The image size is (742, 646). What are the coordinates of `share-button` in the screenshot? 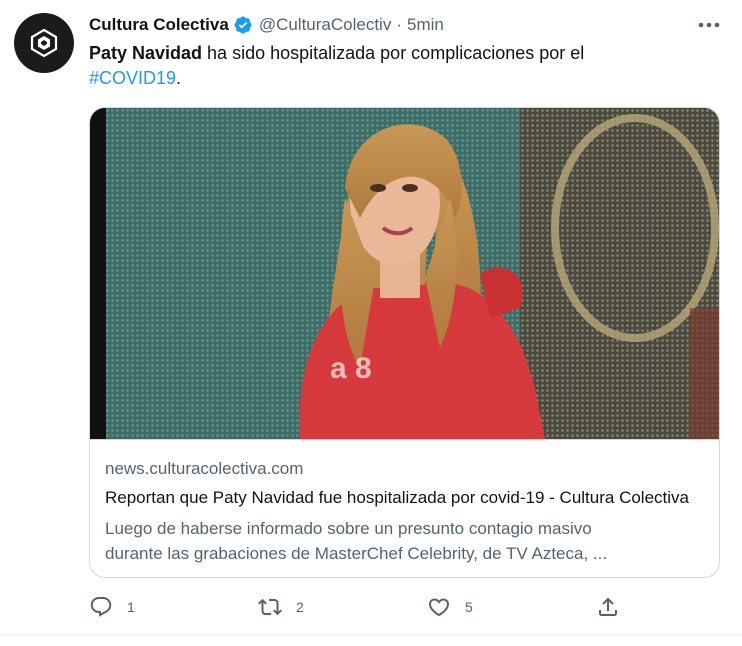 It's located at (608, 607).